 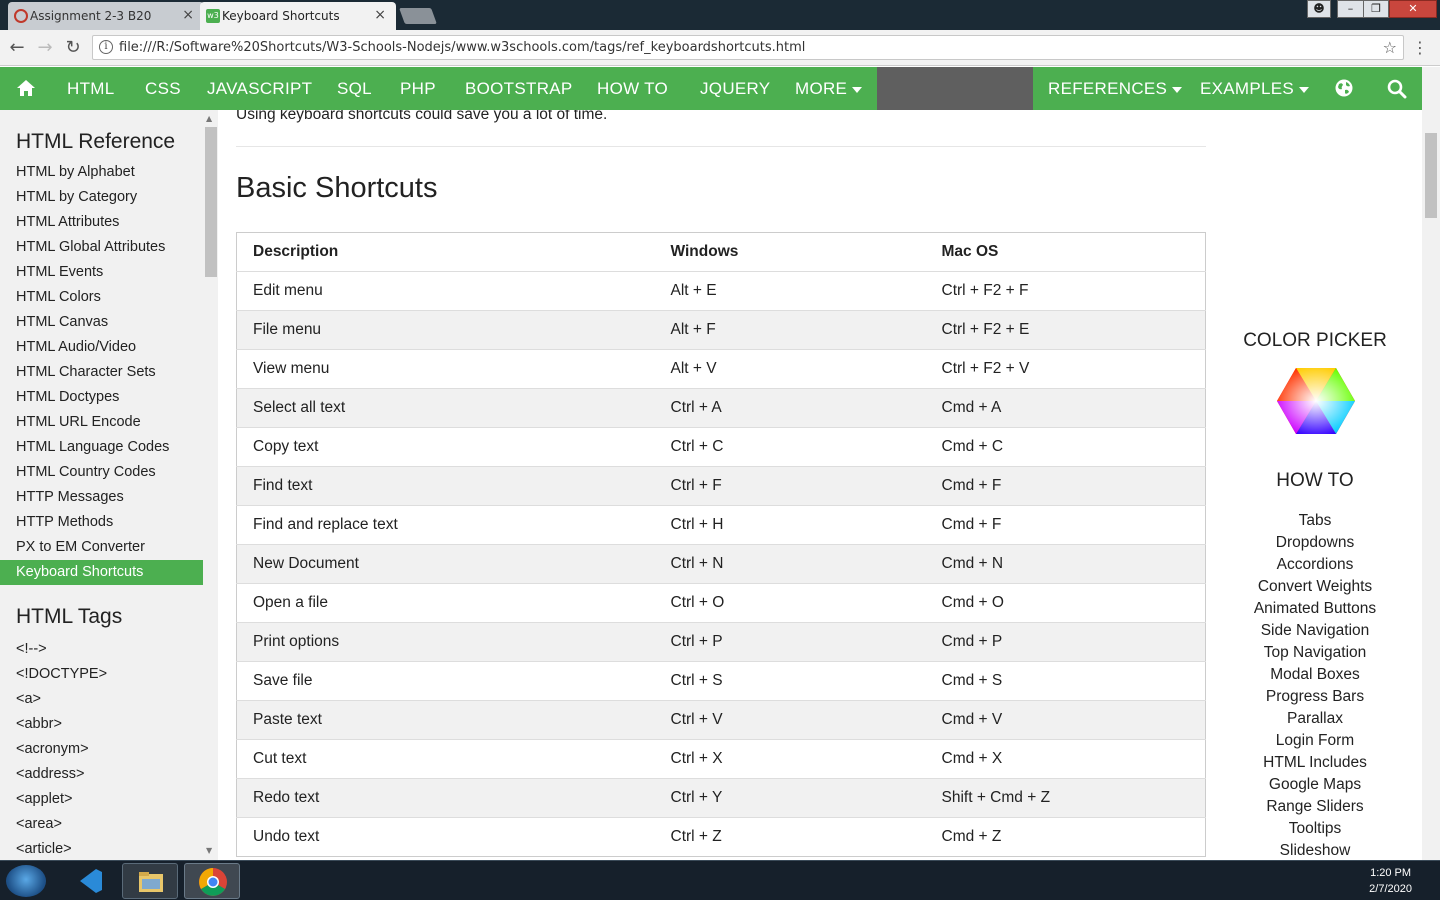 What do you see at coordinates (26, 881) in the screenshot?
I see `windows-start-icon` at bounding box center [26, 881].